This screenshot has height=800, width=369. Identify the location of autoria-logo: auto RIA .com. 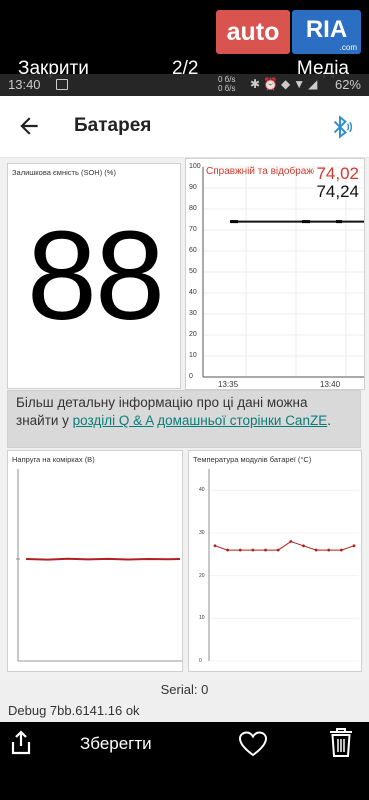
(288, 32).